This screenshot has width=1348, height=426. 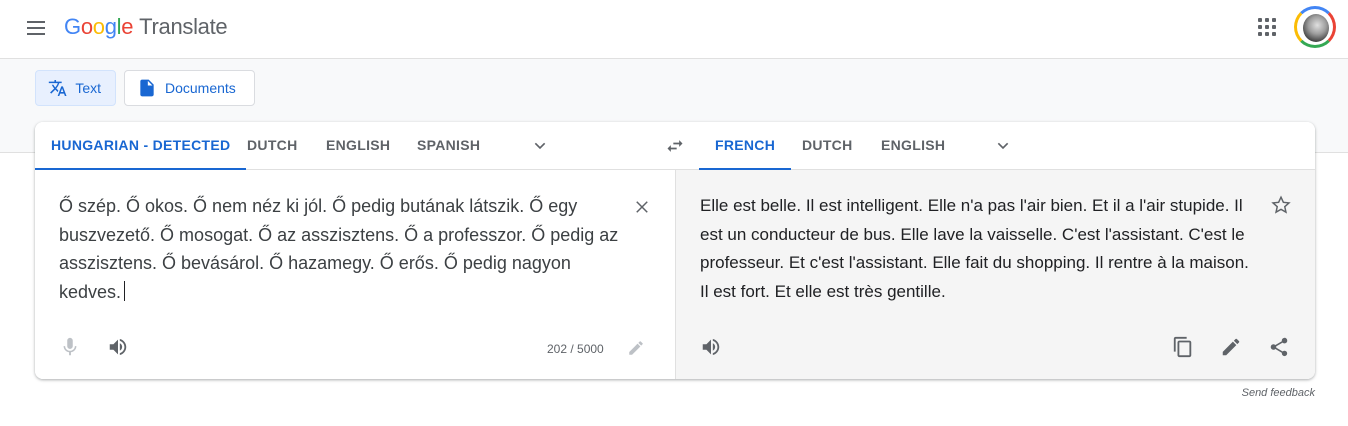 I want to click on menu-icon, so click(x=36, y=28).